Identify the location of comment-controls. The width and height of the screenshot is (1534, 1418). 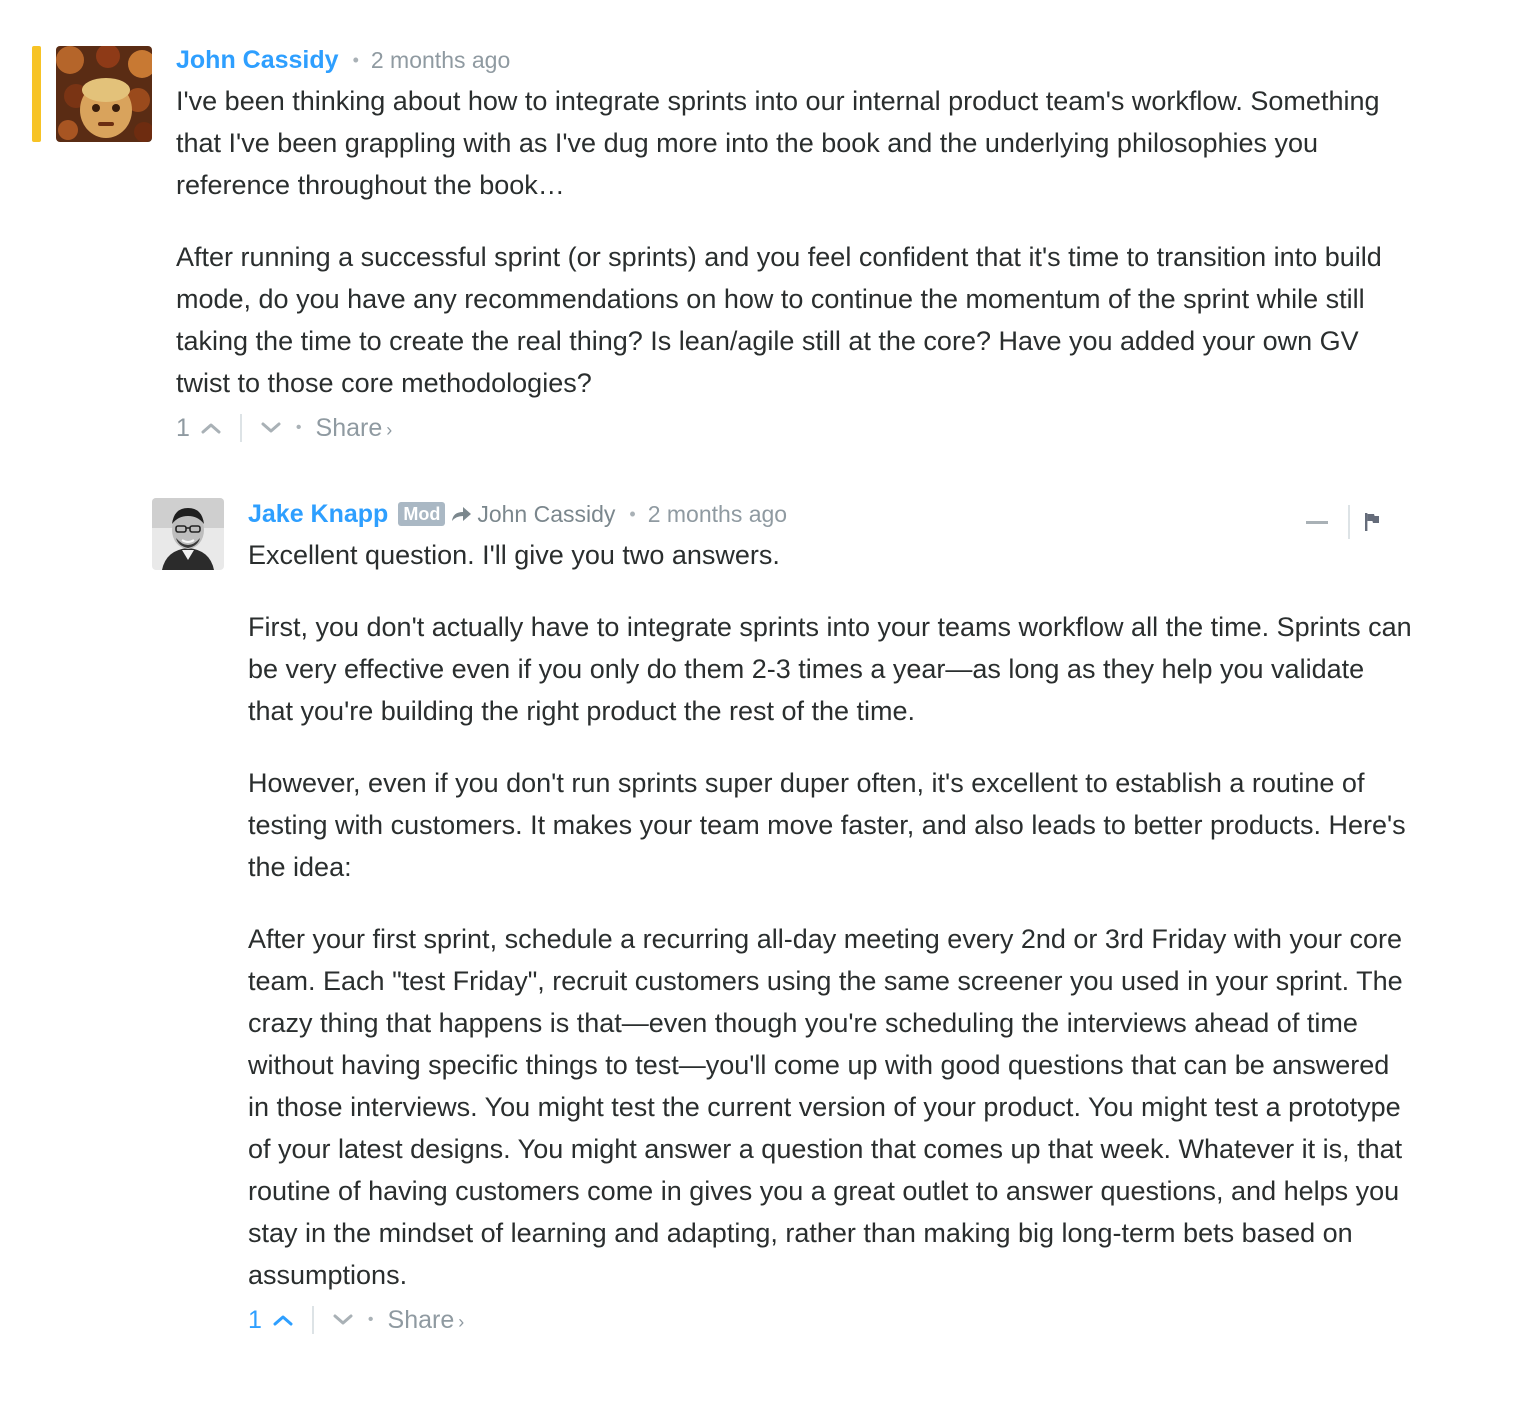
(1343, 522).